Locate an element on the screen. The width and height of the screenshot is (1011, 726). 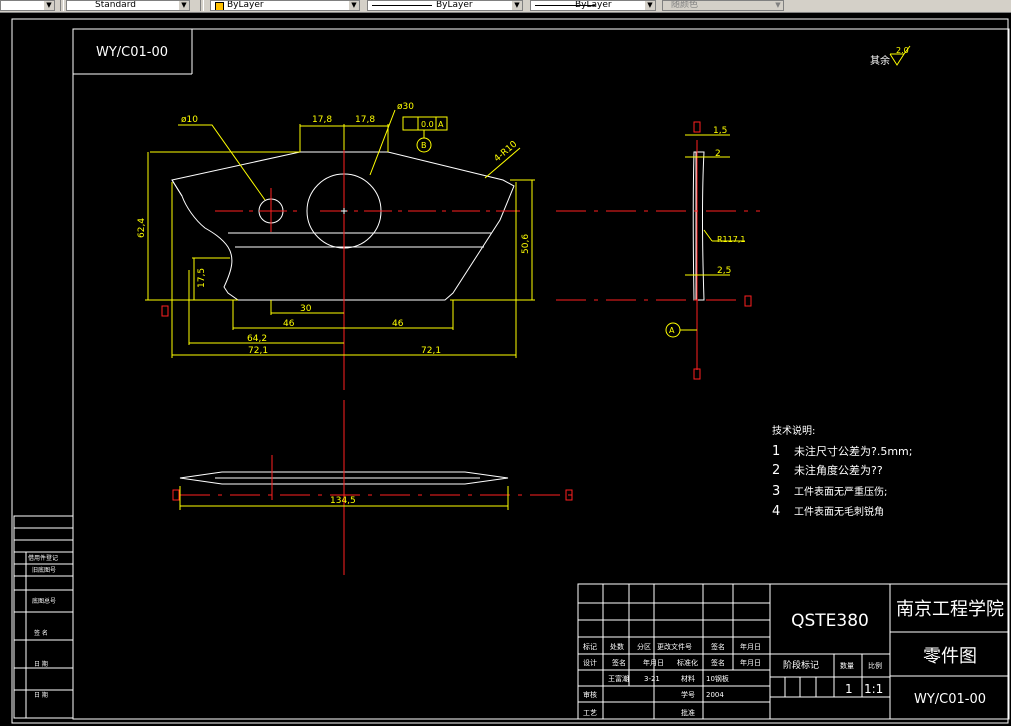
front-view-dimensions is located at coordinates (340, 233).